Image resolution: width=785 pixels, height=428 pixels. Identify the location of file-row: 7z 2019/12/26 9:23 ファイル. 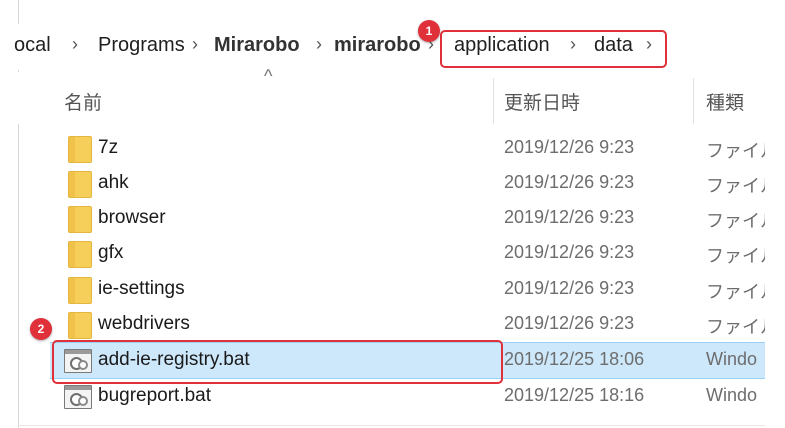
(407, 148).